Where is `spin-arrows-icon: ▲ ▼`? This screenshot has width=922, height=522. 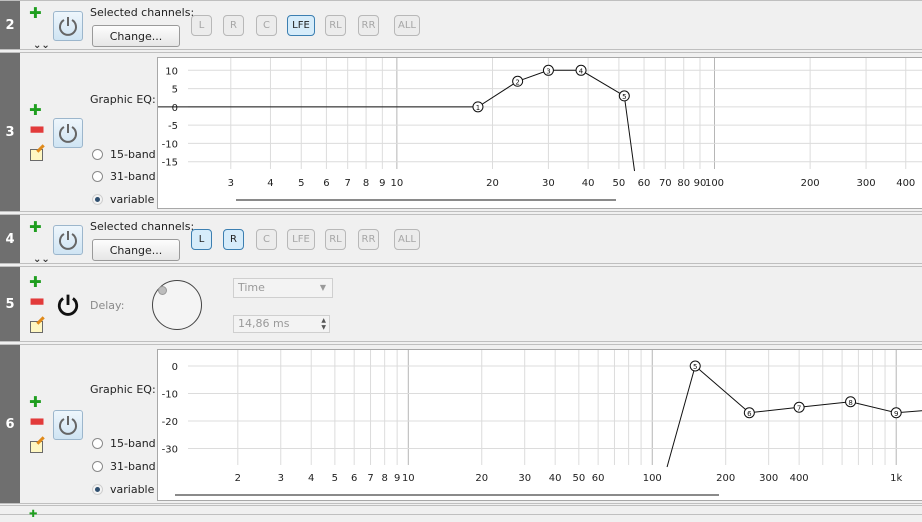
spin-arrows-icon: ▲ ▼ is located at coordinates (323, 324).